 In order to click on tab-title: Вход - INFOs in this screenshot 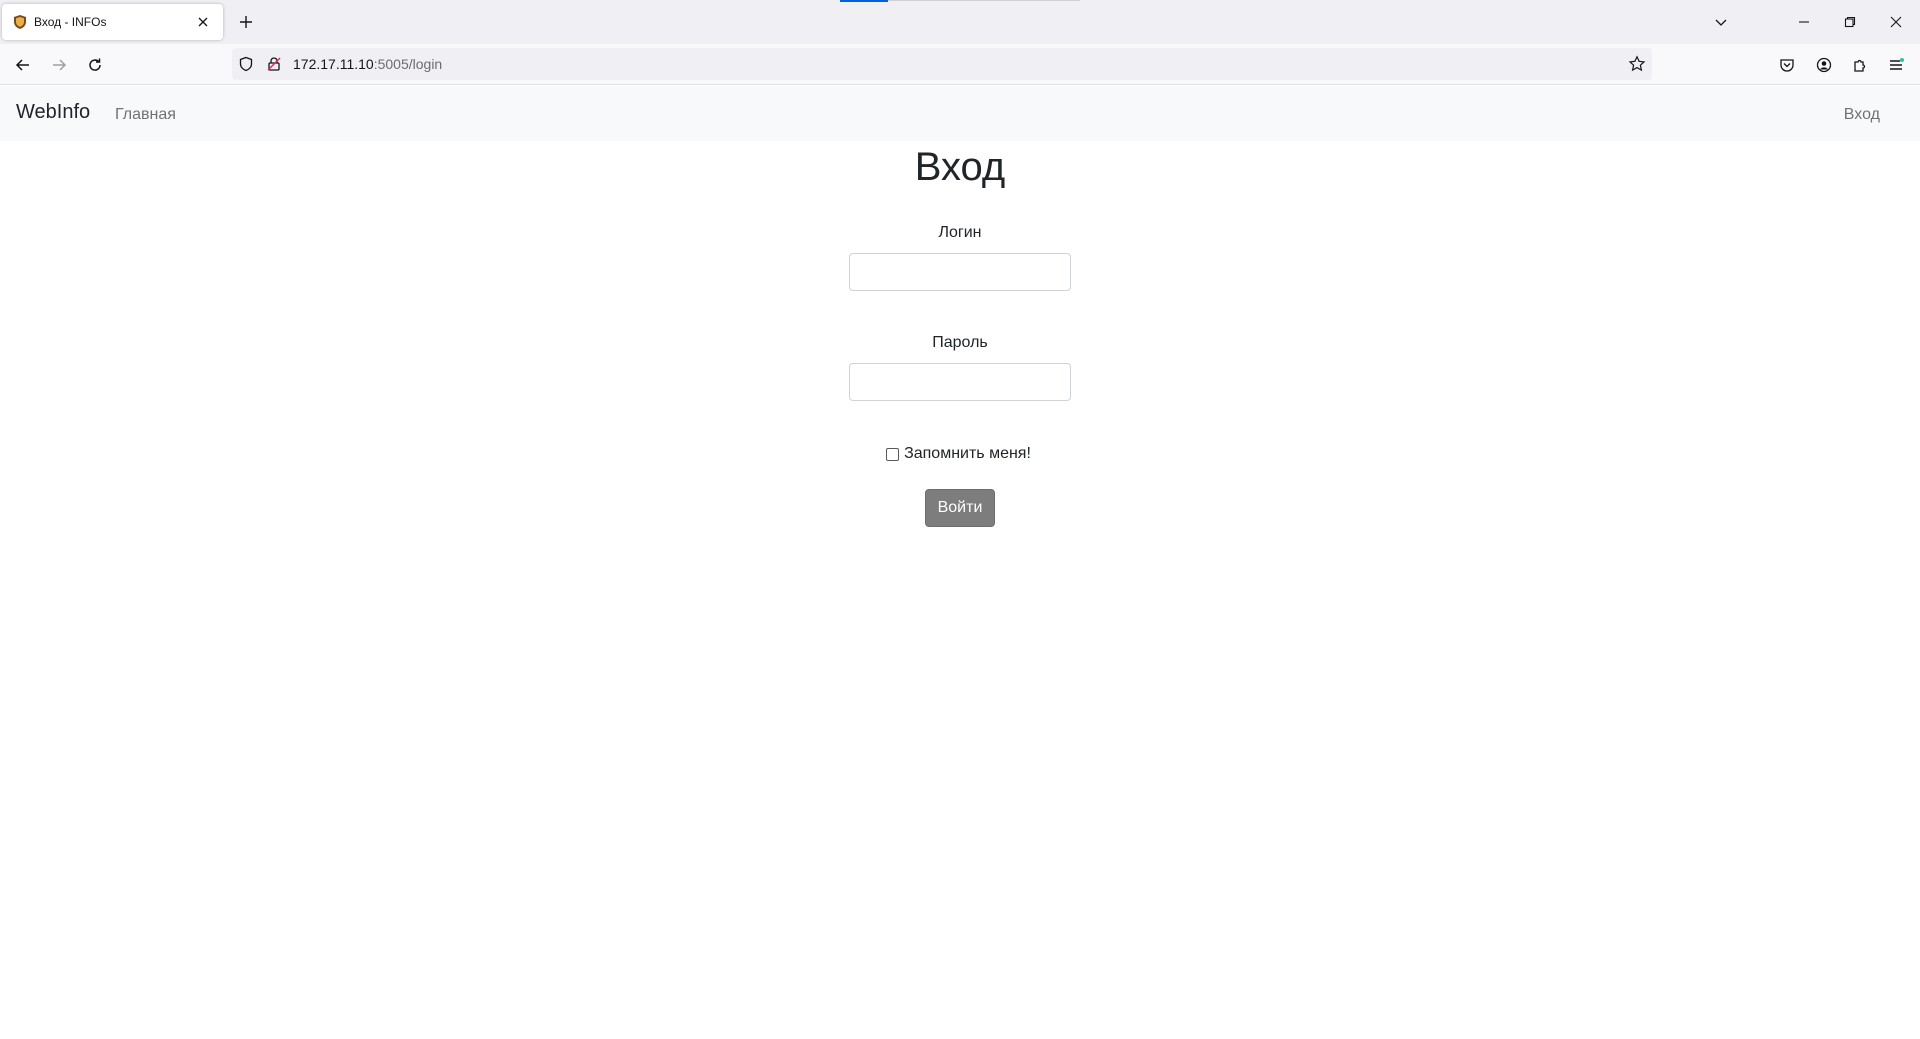, I will do `click(70, 22)`.